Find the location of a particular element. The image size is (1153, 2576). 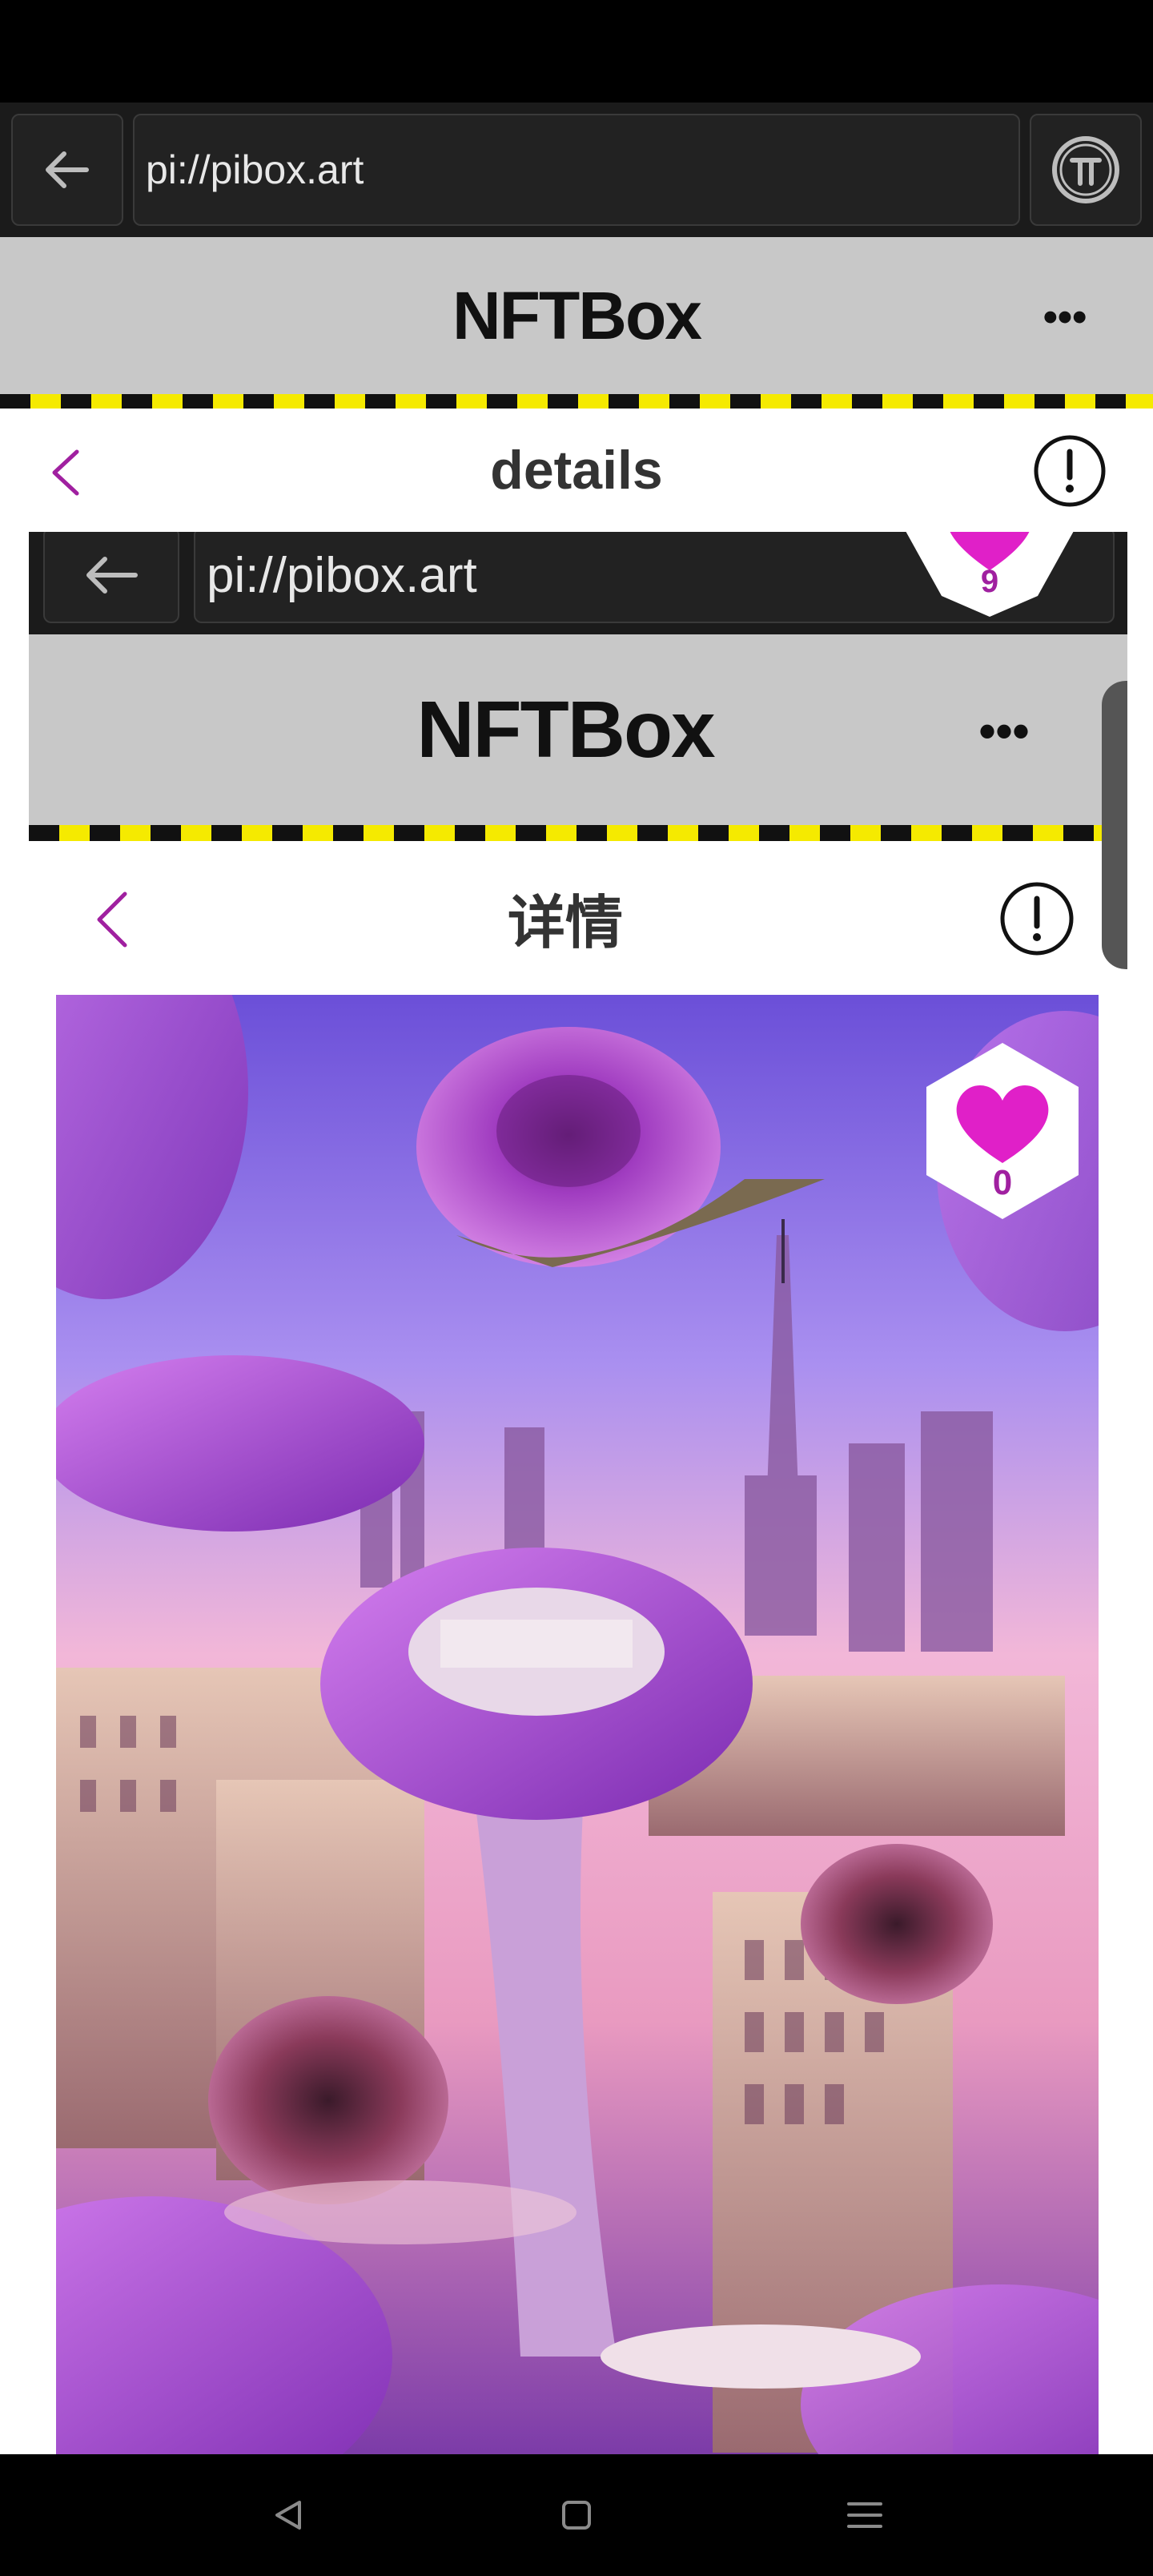

page-header: details is located at coordinates (576, 470).